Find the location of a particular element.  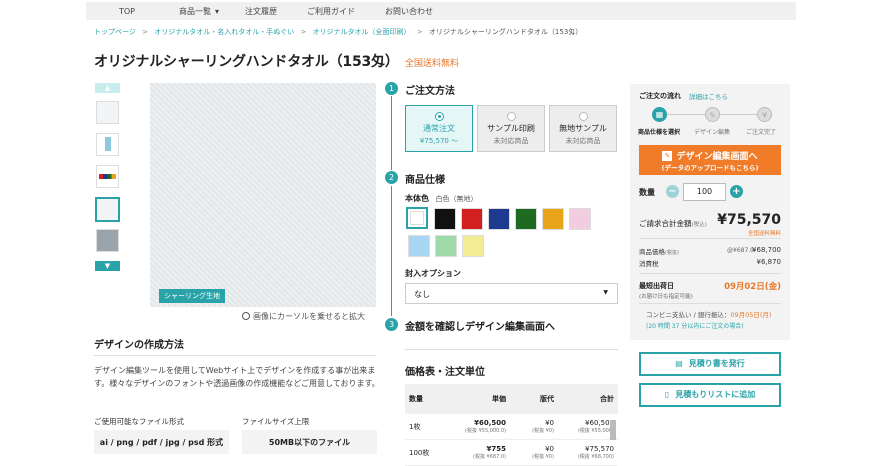

conv-date: 09月05日(月) is located at coordinates (751, 315).